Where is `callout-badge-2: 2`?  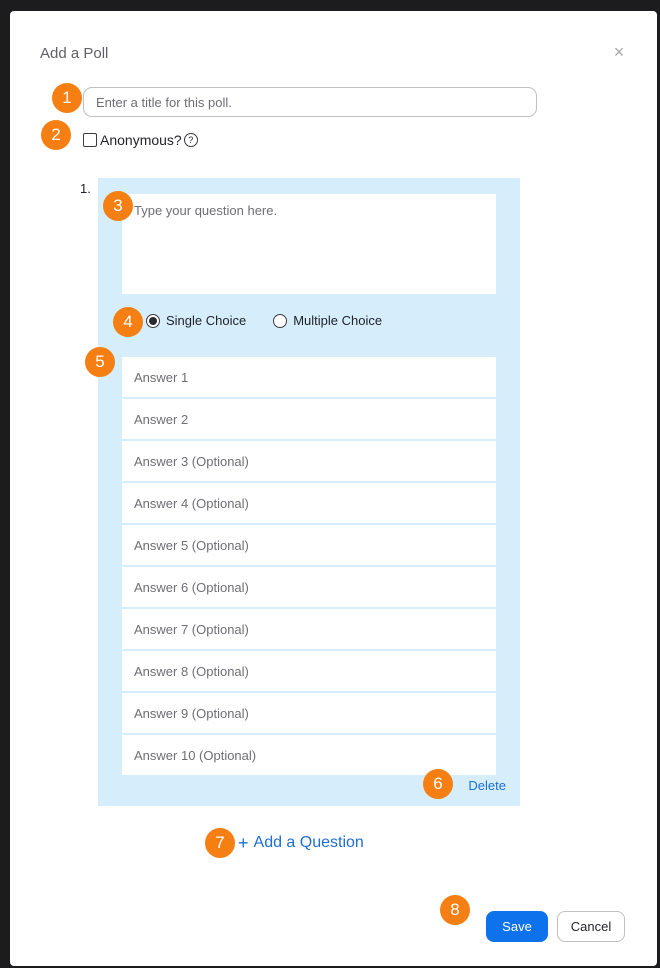
callout-badge-2: 2 is located at coordinates (56, 135).